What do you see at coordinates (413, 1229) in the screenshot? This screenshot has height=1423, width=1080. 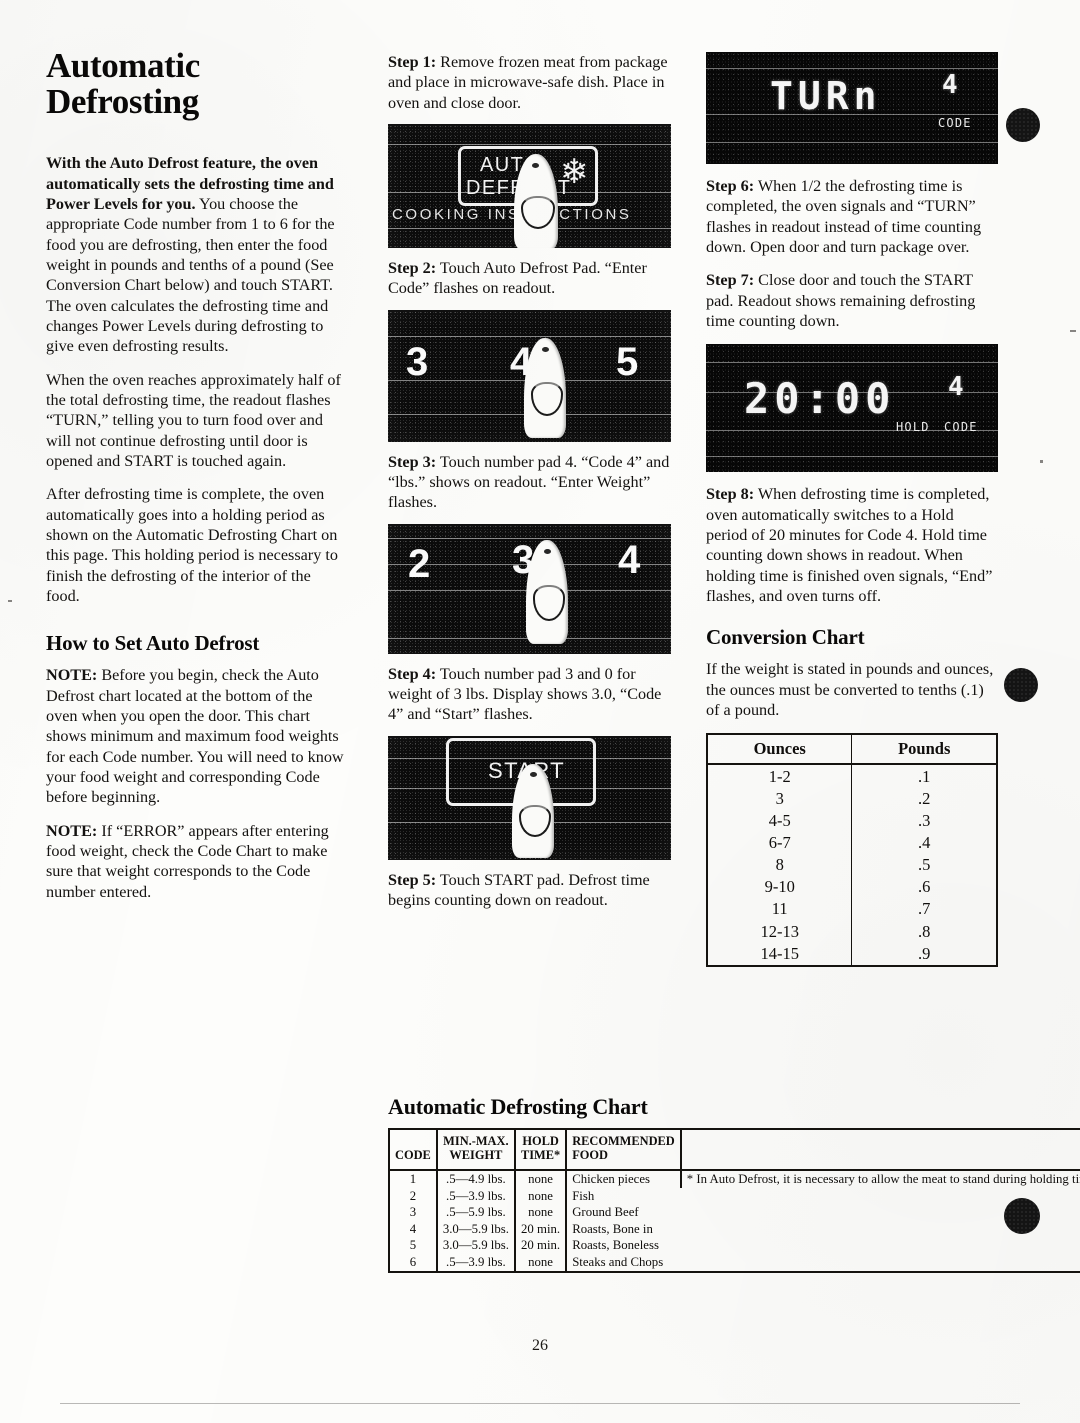 I see `cell-code: 4` at bounding box center [413, 1229].